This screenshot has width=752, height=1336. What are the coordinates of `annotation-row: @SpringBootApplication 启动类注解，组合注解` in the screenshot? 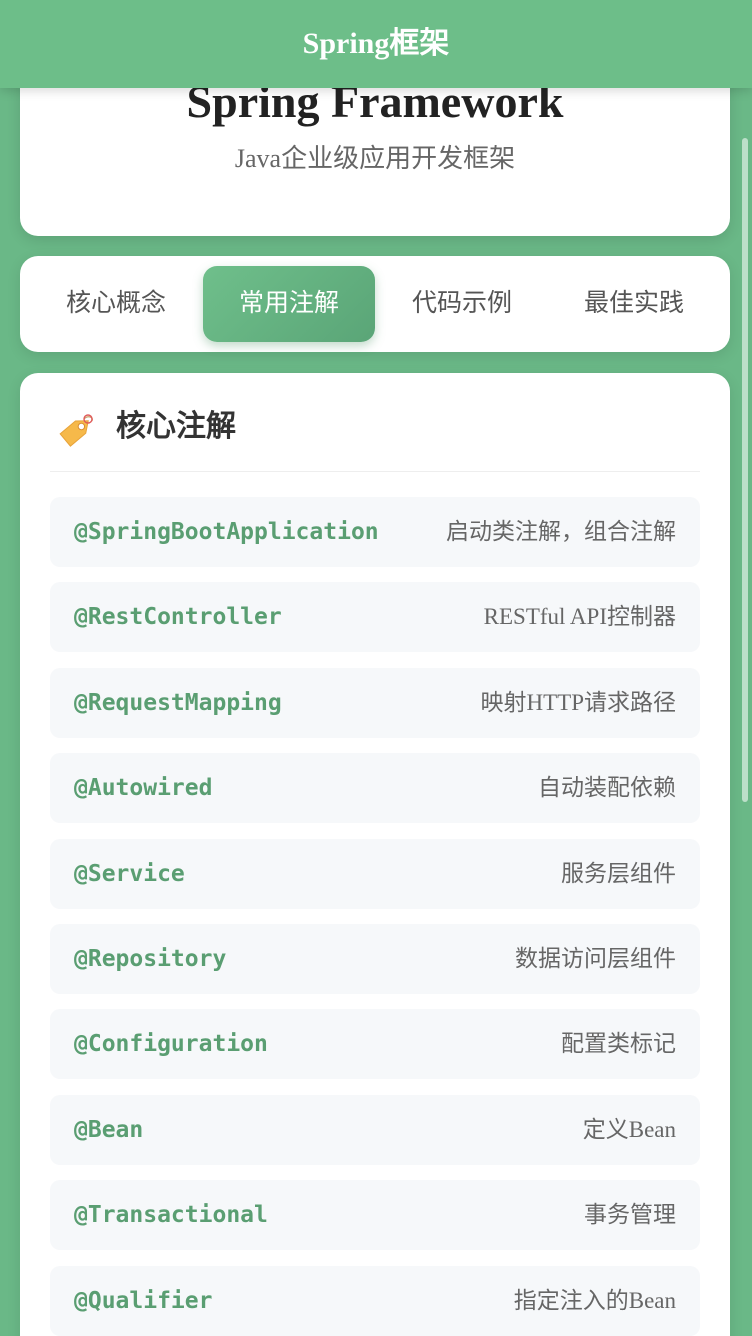 It's located at (375, 532).